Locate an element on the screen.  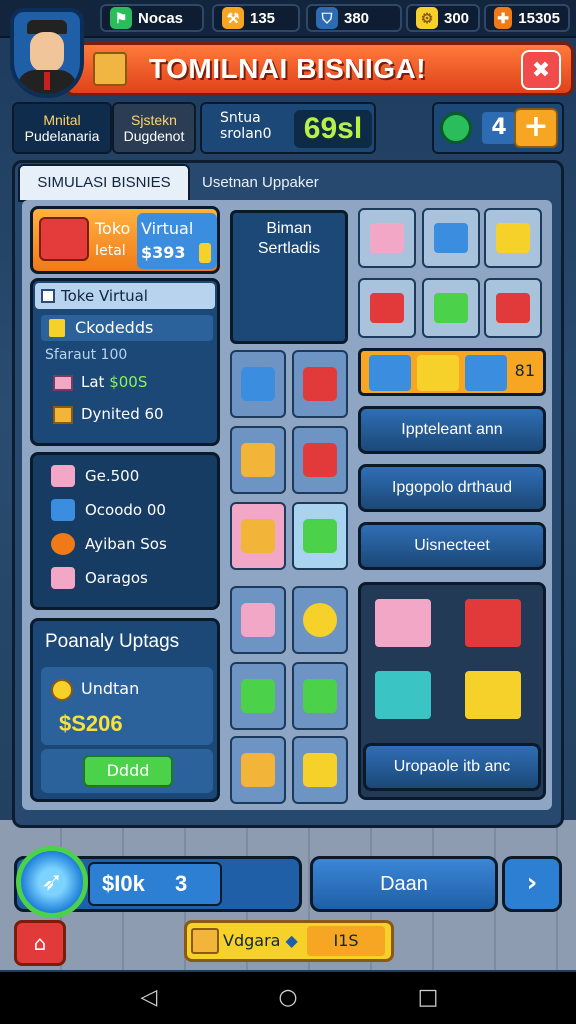
player-avatar is located at coordinates (47, 53).